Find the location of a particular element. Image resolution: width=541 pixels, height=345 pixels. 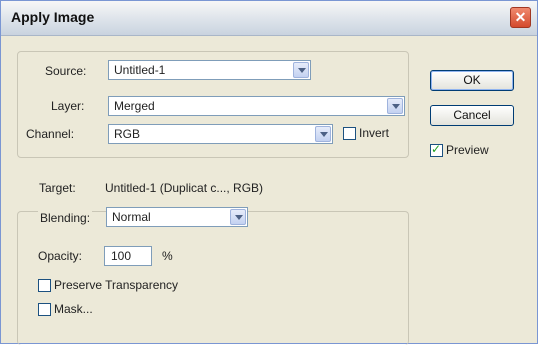

channel-value: RGB is located at coordinates (127, 134).